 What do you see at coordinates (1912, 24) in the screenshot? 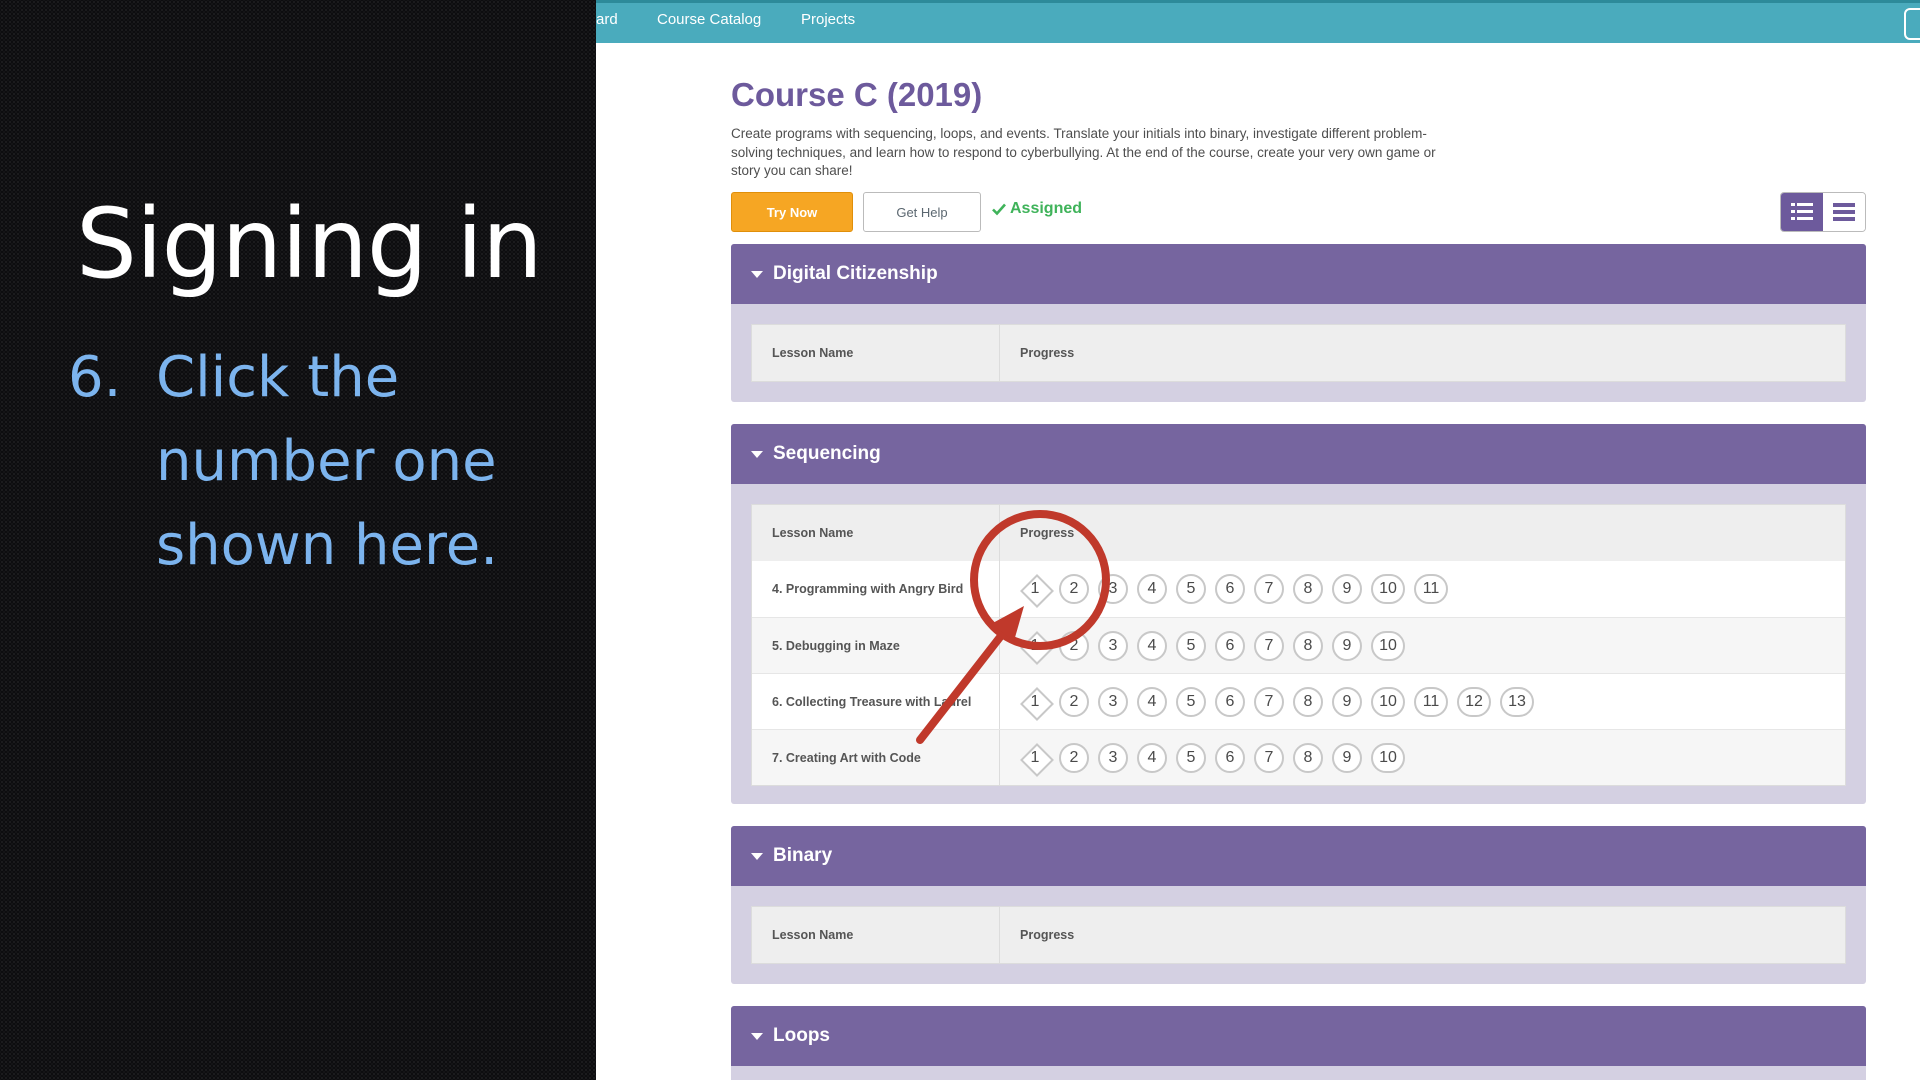
I see `nav-user-button` at bounding box center [1912, 24].